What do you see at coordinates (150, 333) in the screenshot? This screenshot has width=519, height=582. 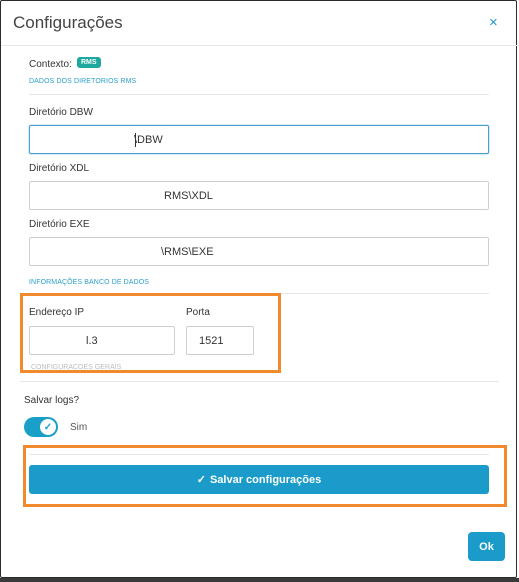 I see `ip-port-highlight` at bounding box center [150, 333].